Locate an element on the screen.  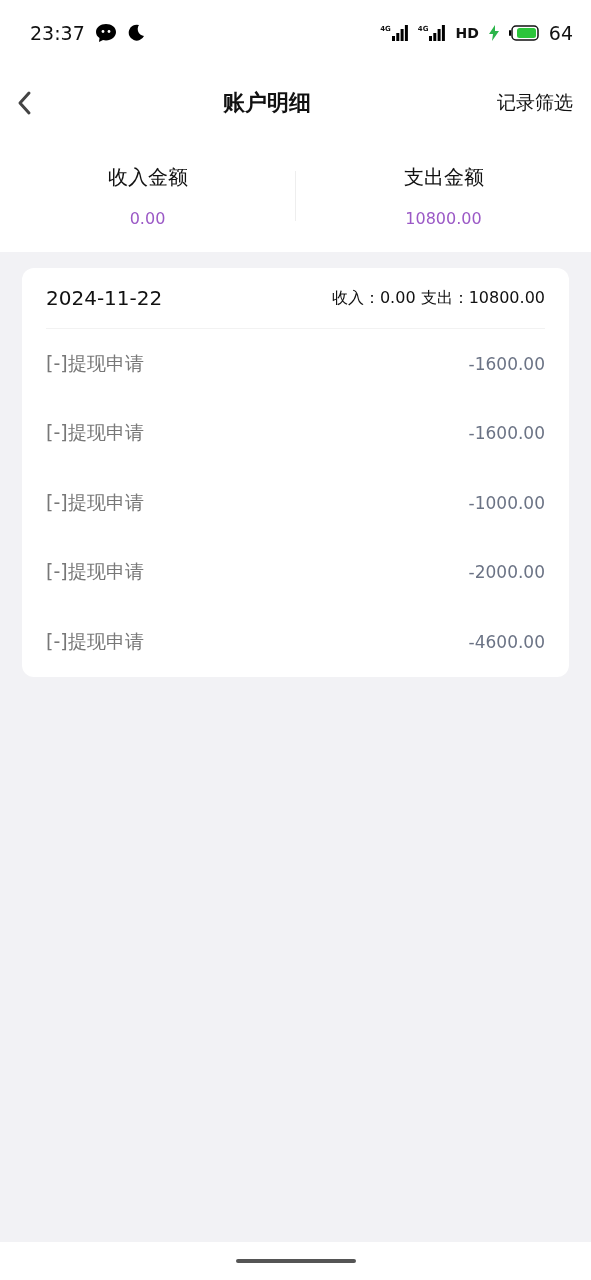
clock: 23:37 is located at coordinates (57, 32).